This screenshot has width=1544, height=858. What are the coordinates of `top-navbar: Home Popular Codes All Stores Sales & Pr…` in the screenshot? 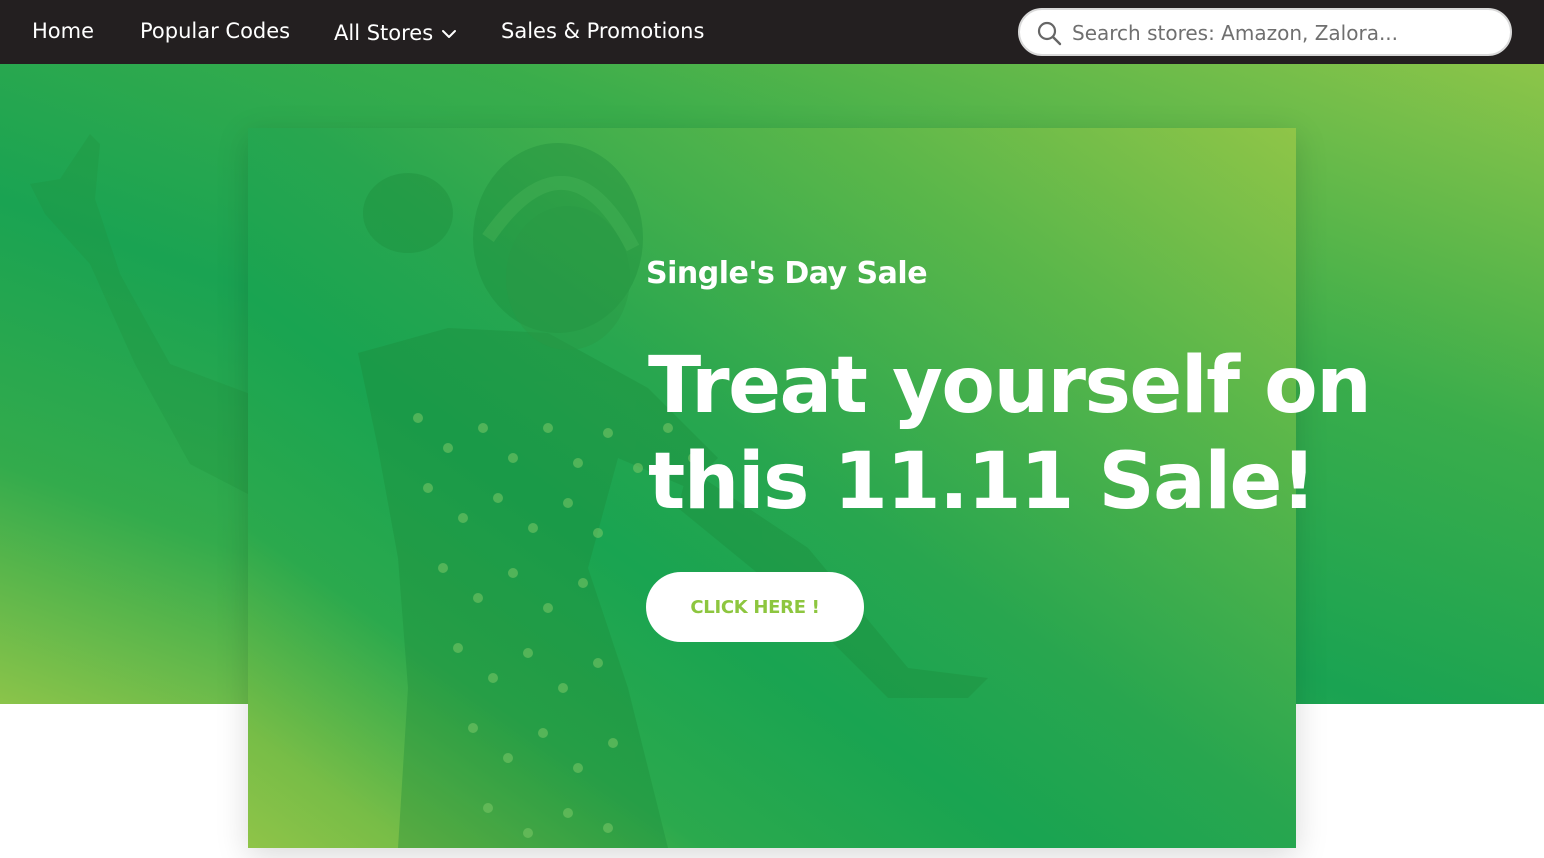 It's located at (772, 32).